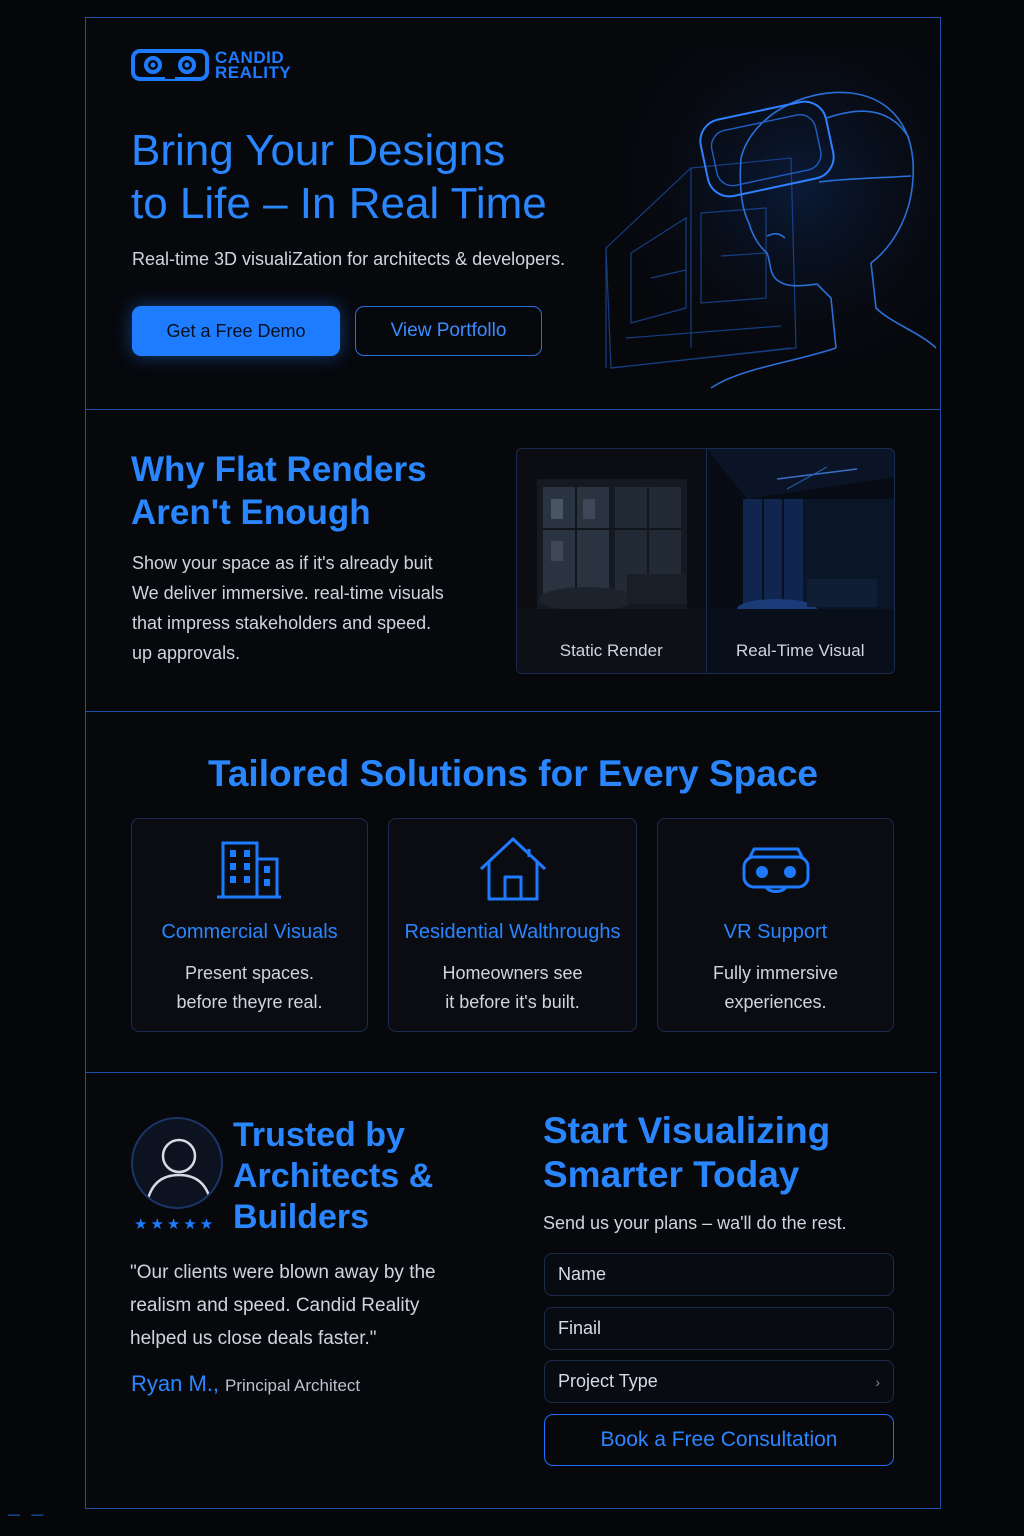 This screenshot has height=1536, width=1024. Describe the element at coordinates (318, 150) in the screenshot. I see `hero-title-line1: Bring Your Designs` at that location.